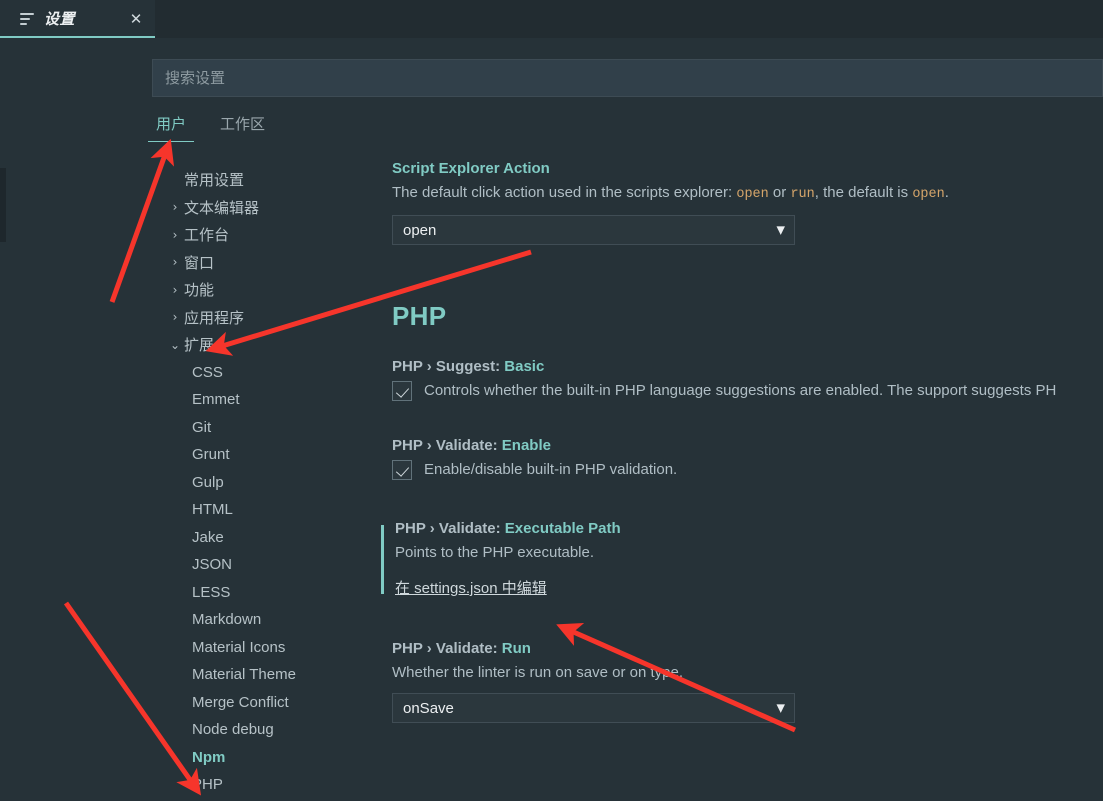 The width and height of the screenshot is (1103, 801). I want to click on setting-title-key: Run, so click(516, 648).